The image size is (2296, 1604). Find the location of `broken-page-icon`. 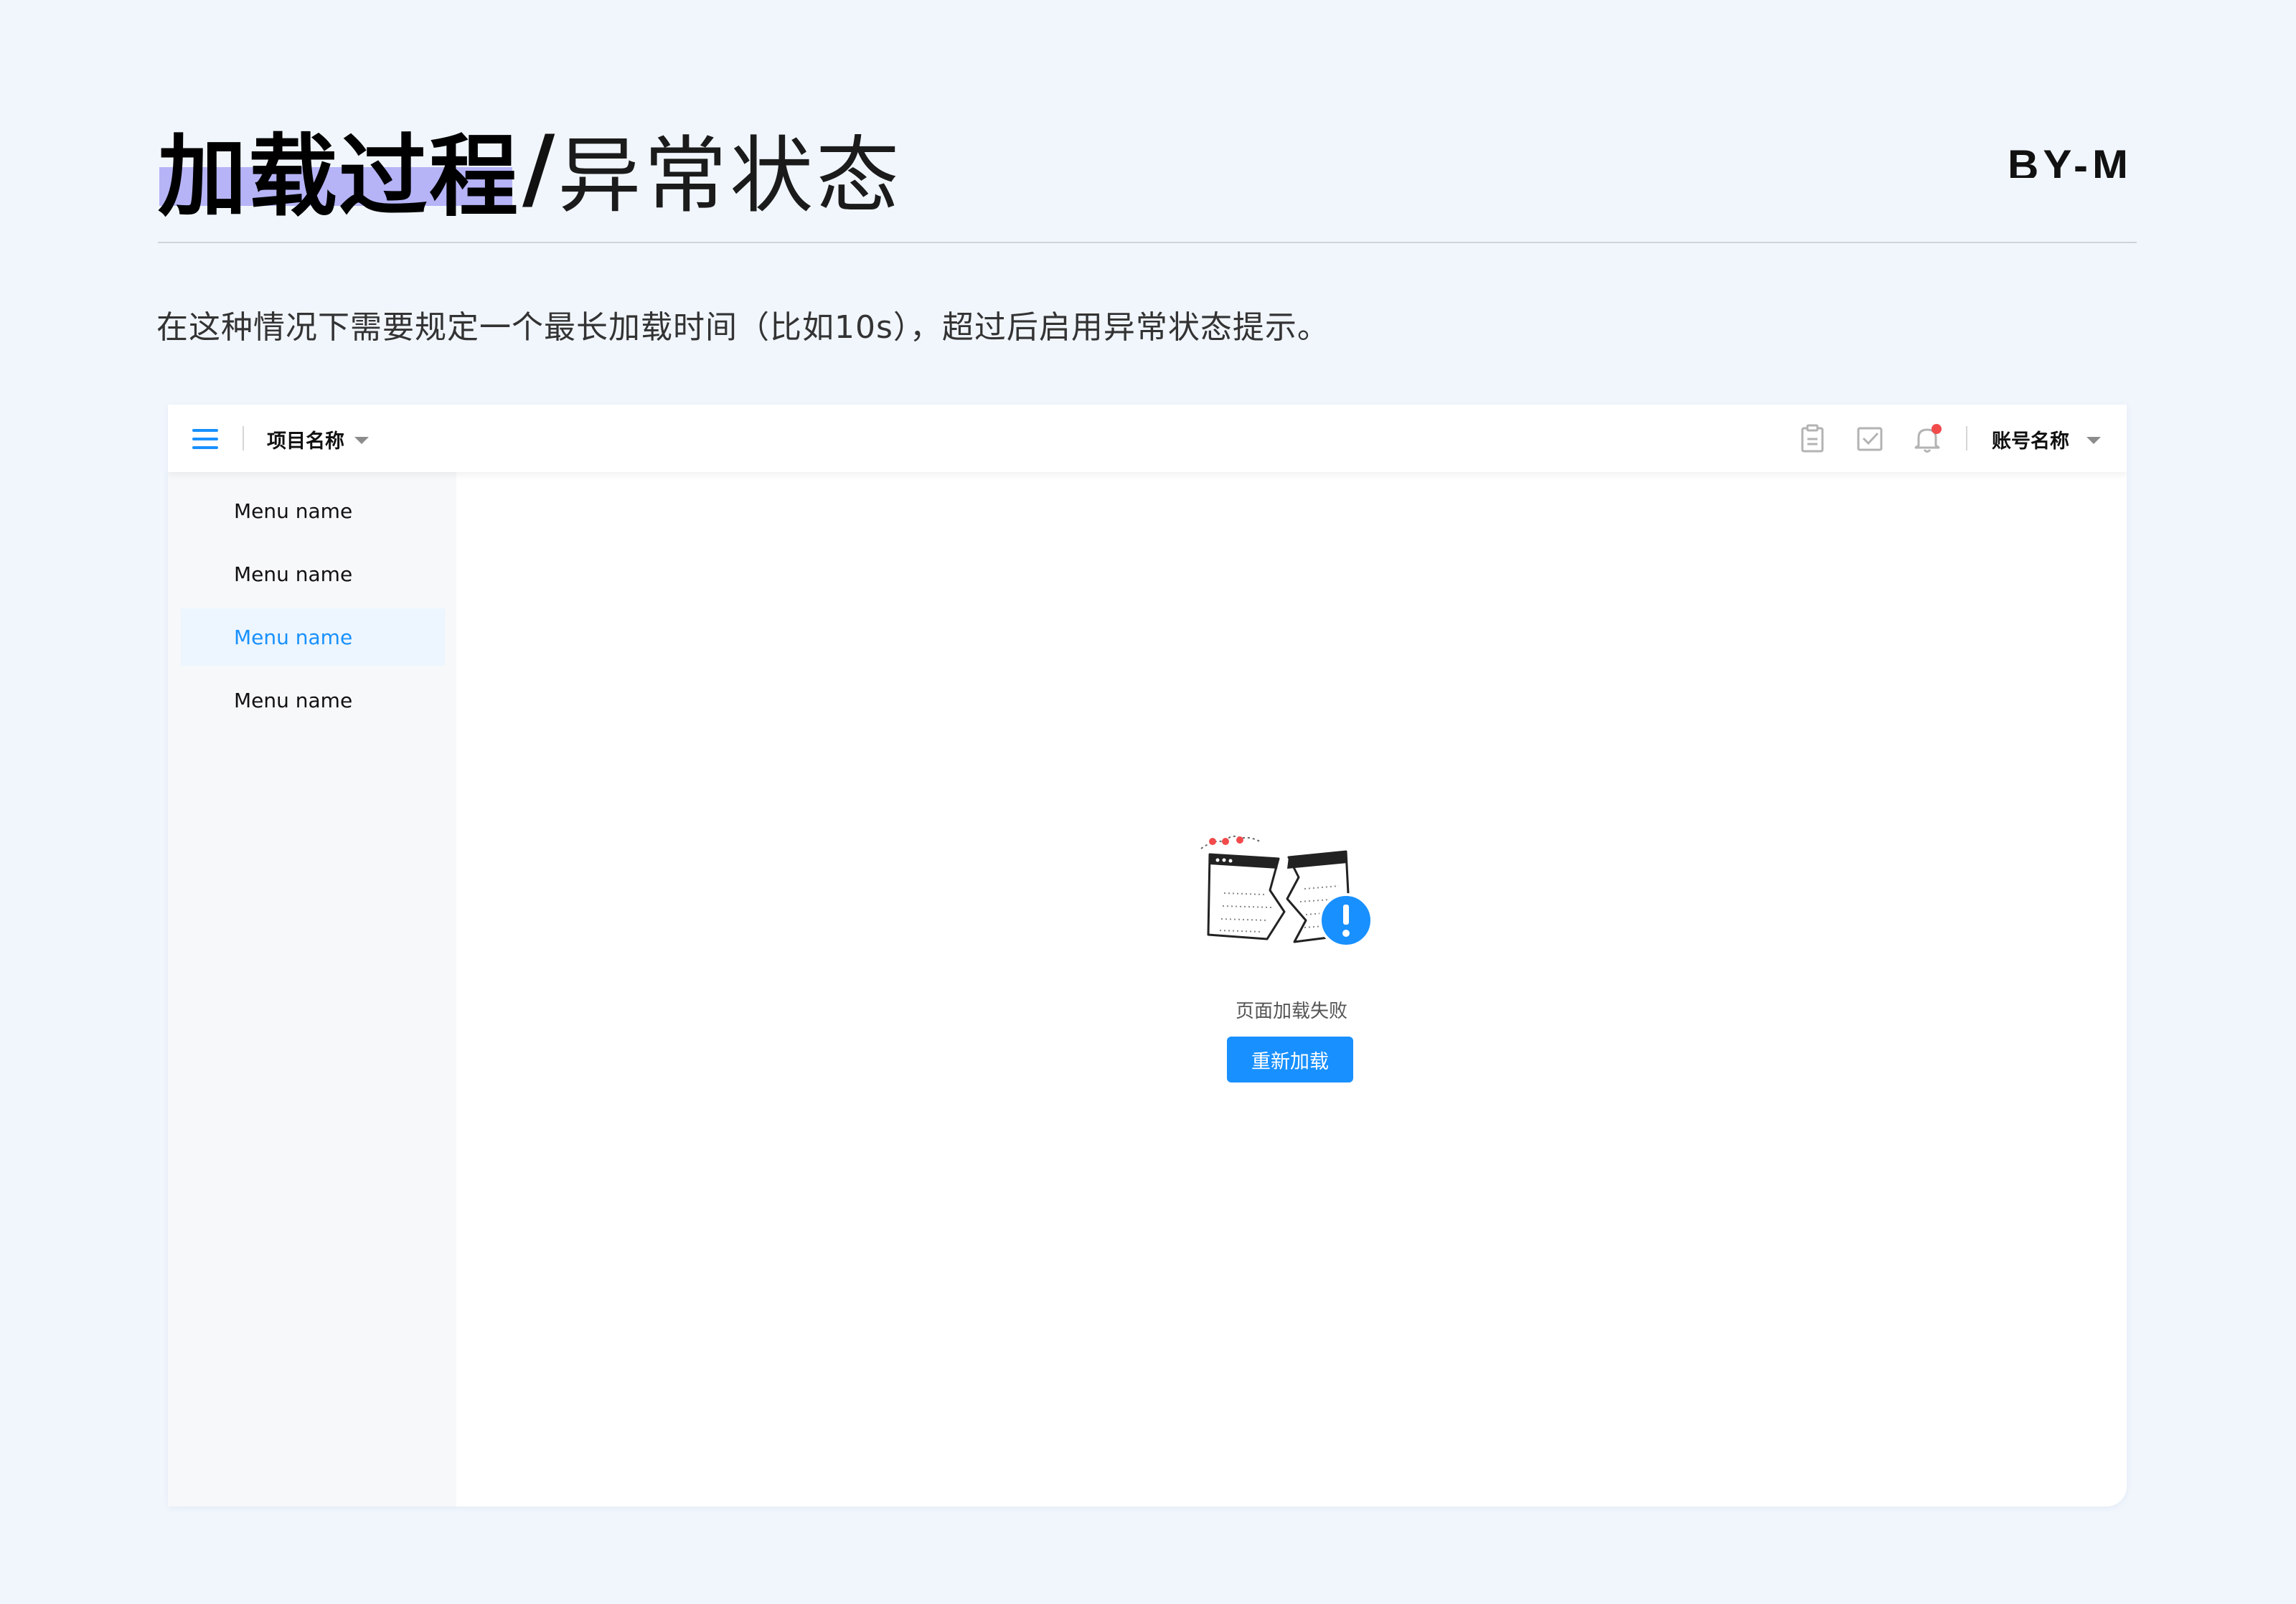

broken-page-icon is located at coordinates (1287, 892).